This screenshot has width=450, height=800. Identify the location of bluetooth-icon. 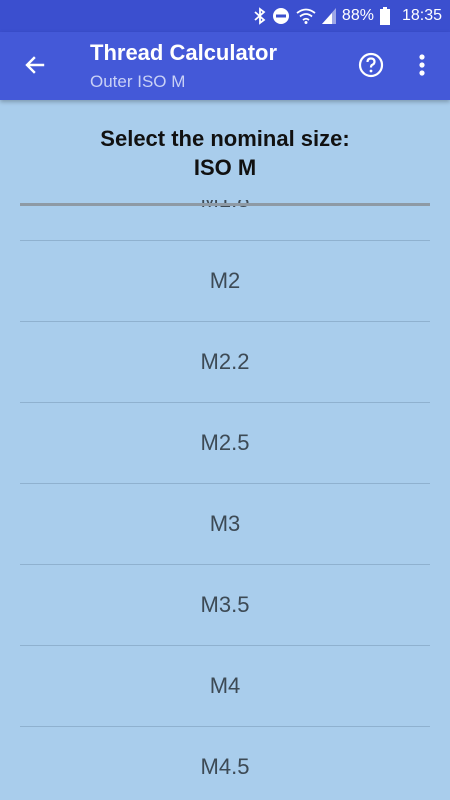
(260, 16).